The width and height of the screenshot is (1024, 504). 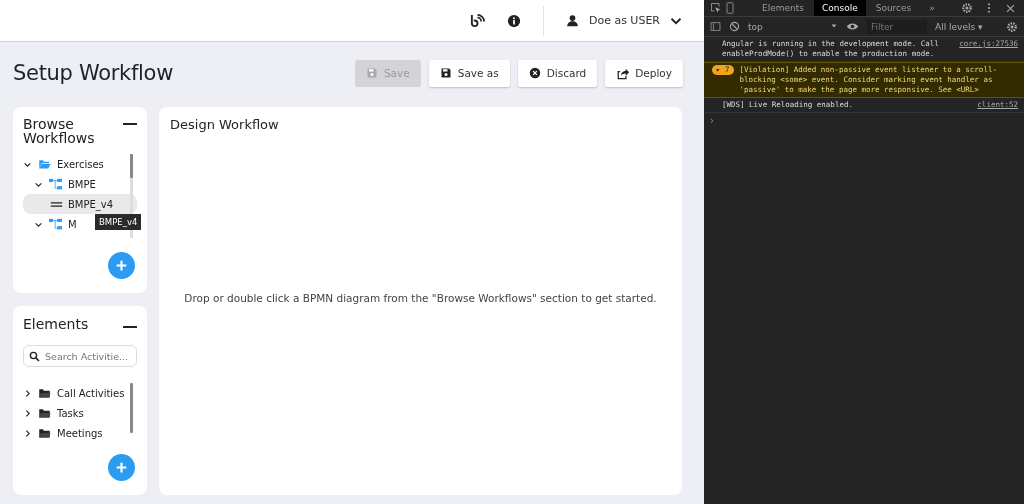 I want to click on share-icon, so click(x=623, y=73).